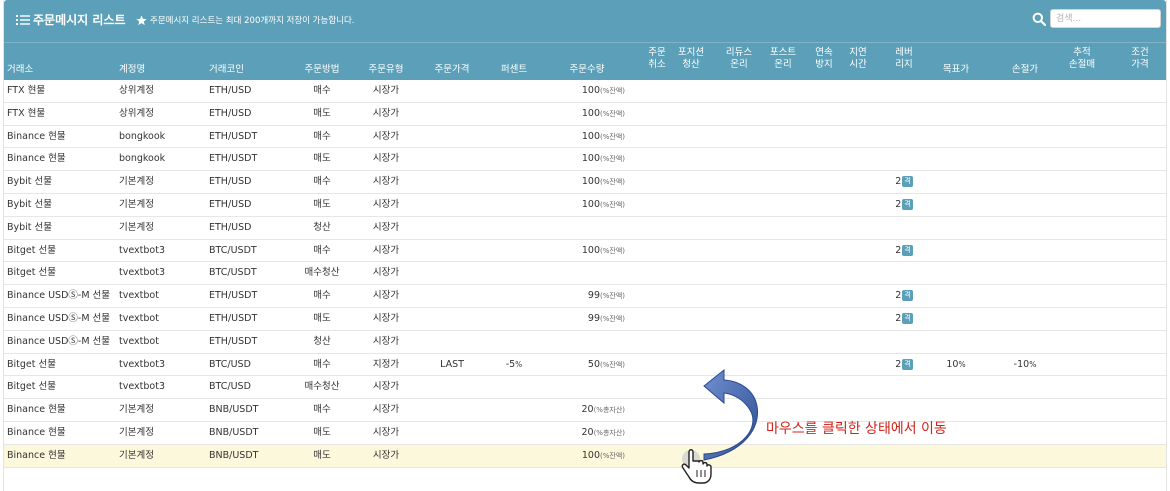 The image size is (1170, 491). What do you see at coordinates (31, 250) in the screenshot?
I see `cell-exchange: Bitget 선물` at bounding box center [31, 250].